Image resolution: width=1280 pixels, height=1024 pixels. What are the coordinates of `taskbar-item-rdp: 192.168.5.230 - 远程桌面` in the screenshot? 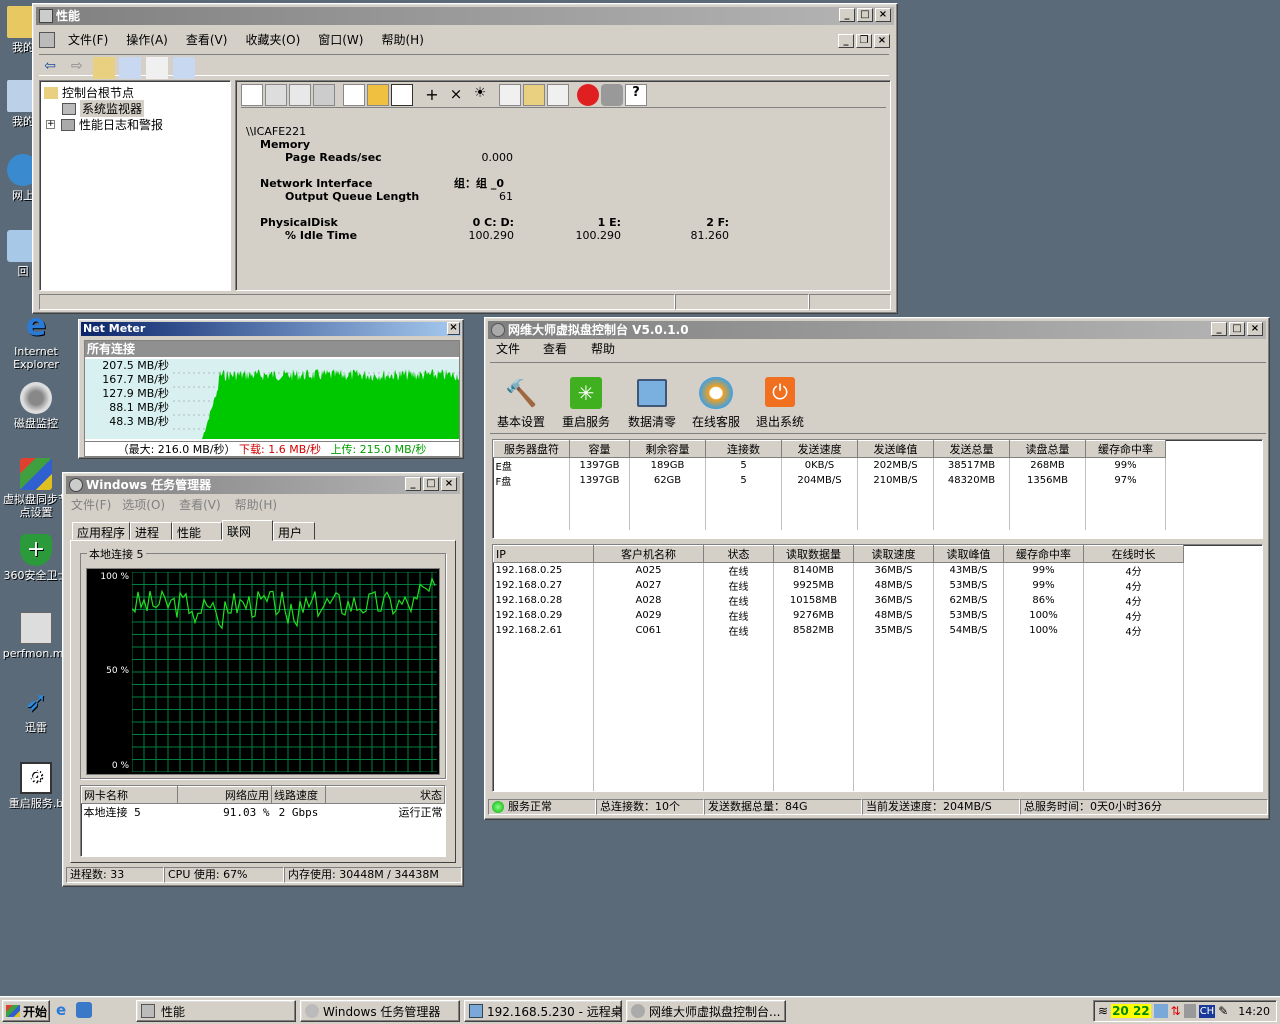 It's located at (543, 1011).